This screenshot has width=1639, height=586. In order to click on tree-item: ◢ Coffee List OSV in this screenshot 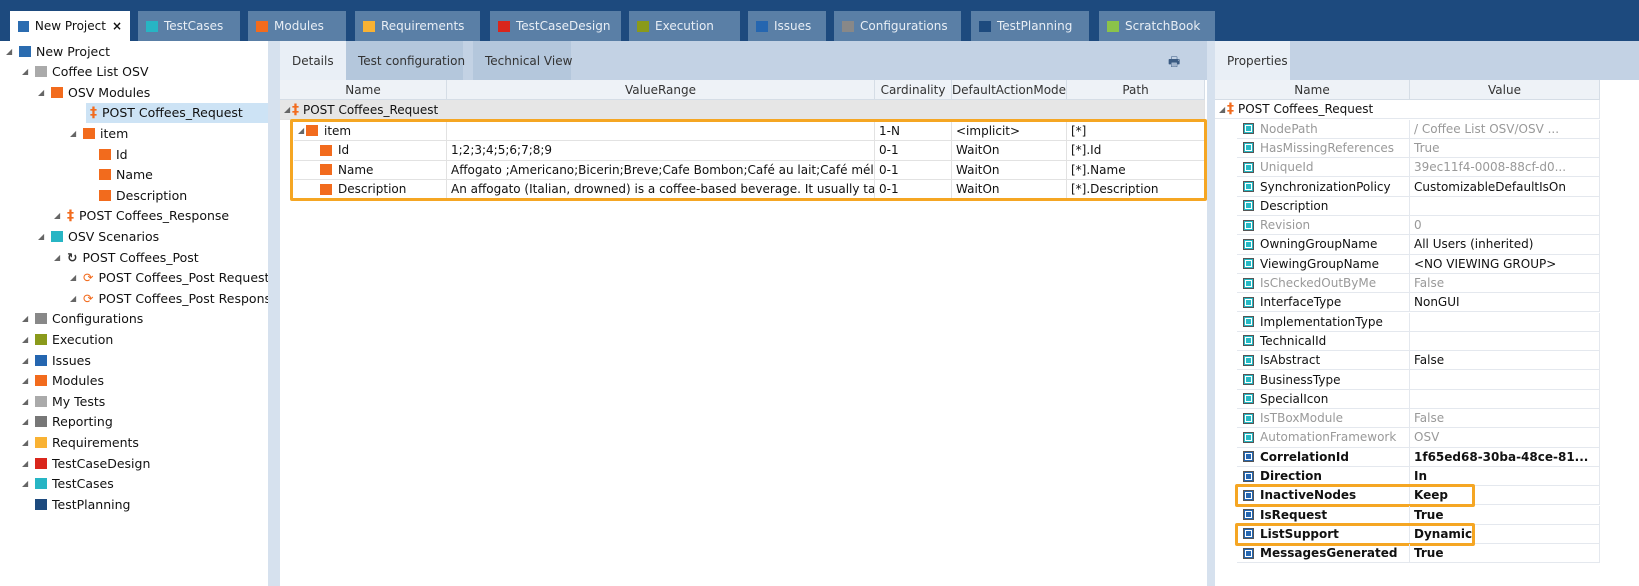, I will do `click(85, 72)`.